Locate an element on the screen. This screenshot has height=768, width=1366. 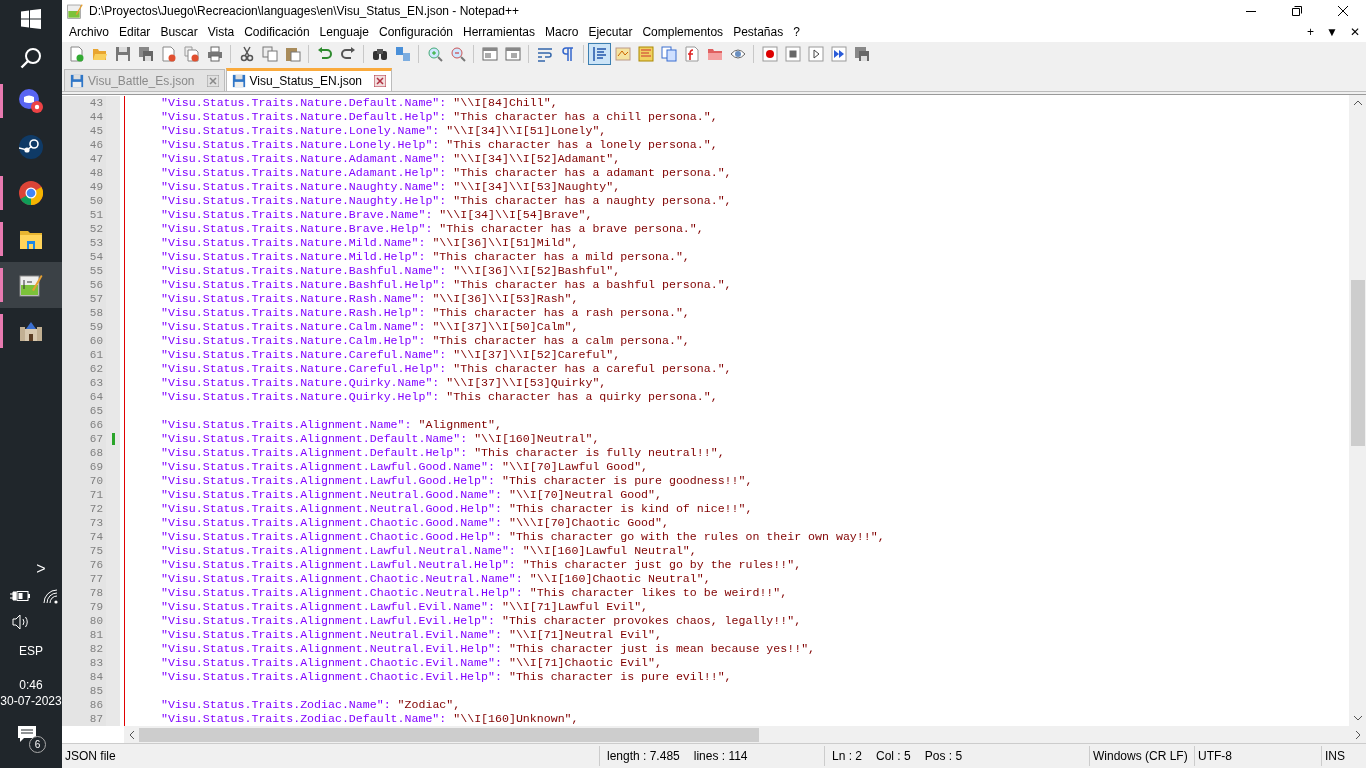
json-key: "Visu.Status.Traits.Alignment.Name": is located at coordinates (286, 424).